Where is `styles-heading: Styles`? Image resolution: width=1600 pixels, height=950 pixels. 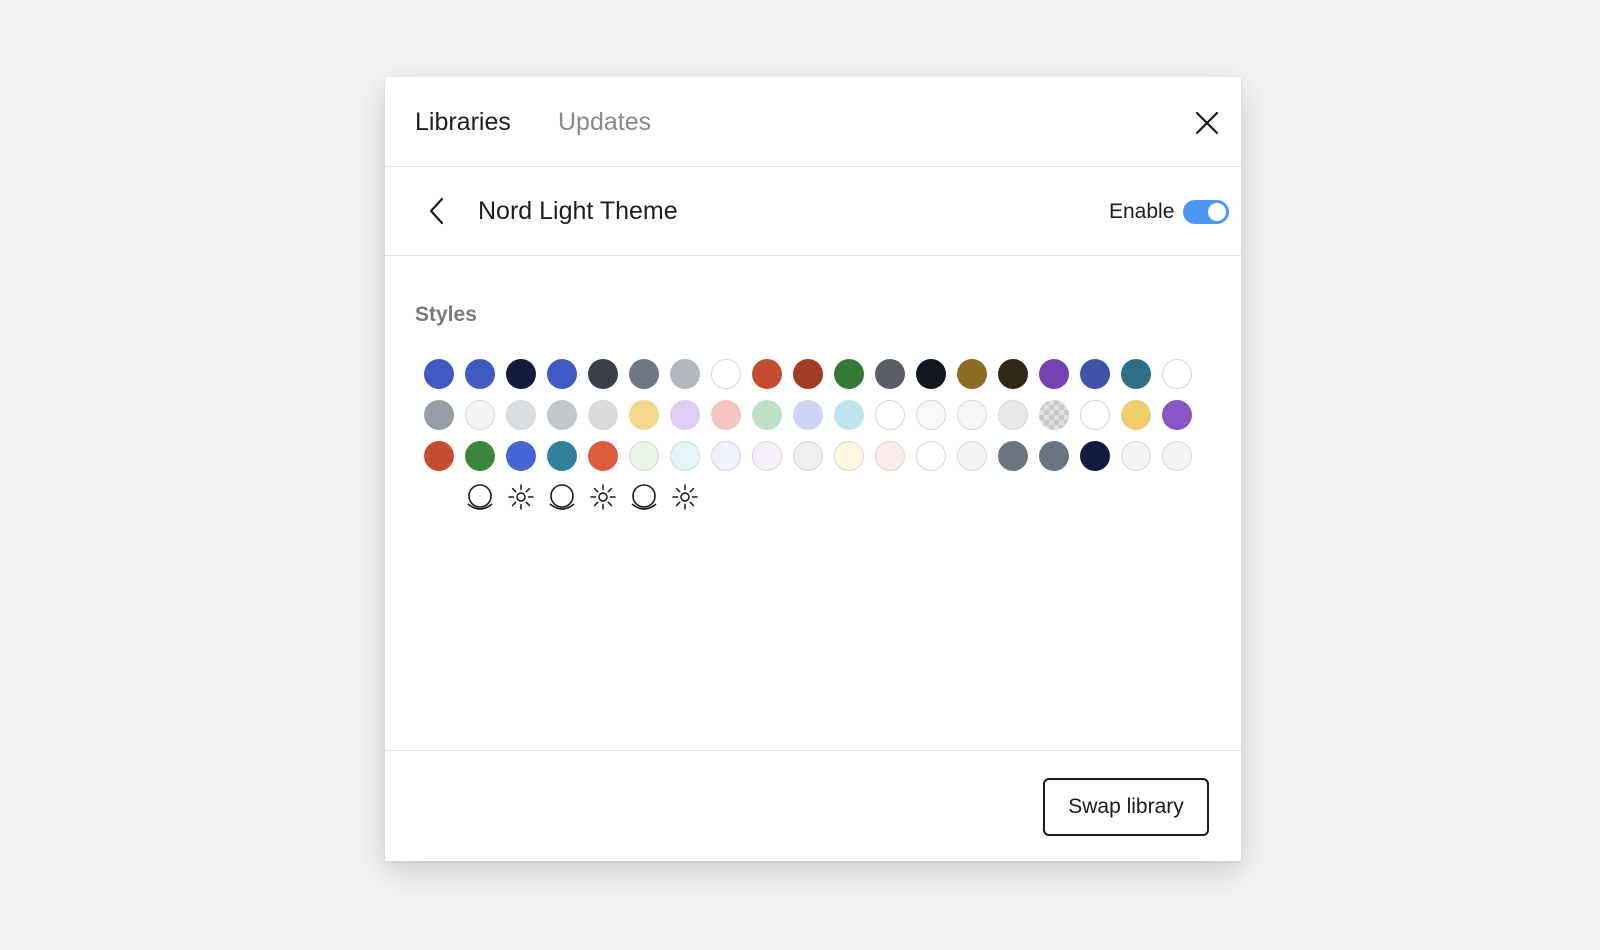
styles-heading: Styles is located at coordinates (446, 314).